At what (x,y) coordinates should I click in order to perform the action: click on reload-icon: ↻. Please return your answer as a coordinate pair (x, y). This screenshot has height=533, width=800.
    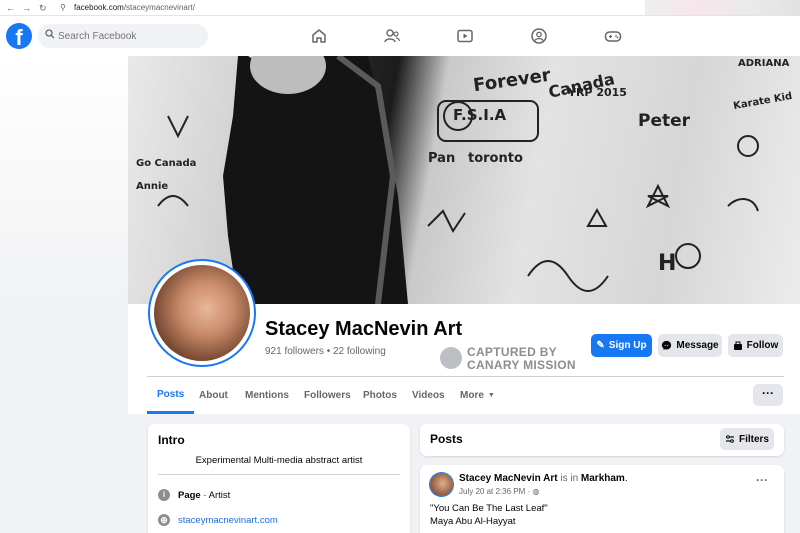
    Looking at the image, I should click on (43, 8).